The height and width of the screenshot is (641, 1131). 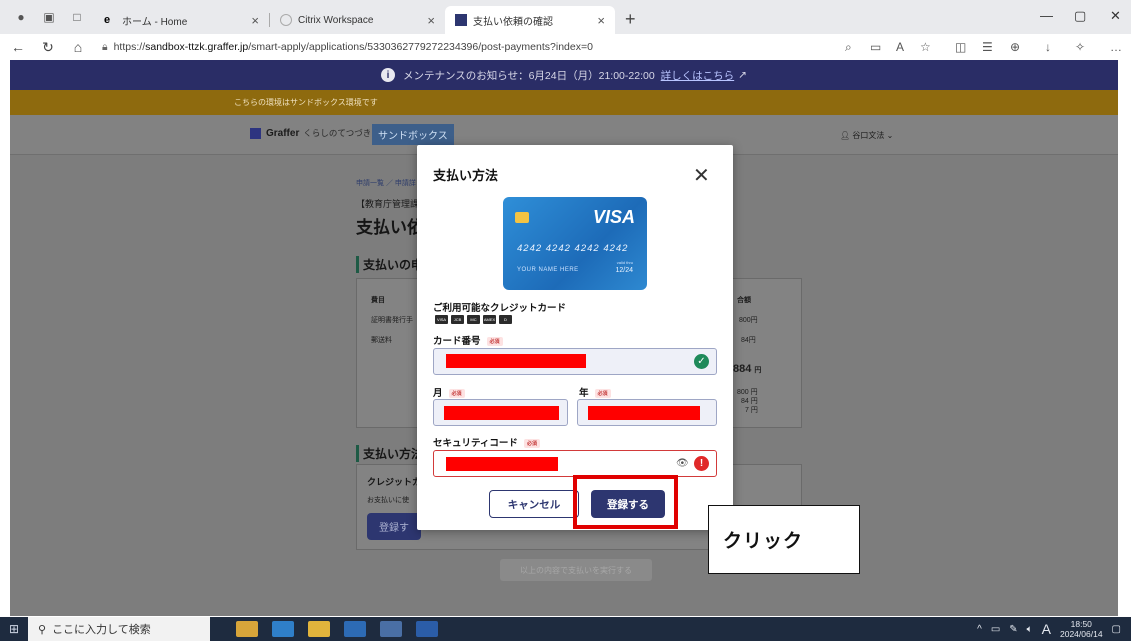 I want to click on amex-brand-icon: AMEX, so click(x=489, y=319).